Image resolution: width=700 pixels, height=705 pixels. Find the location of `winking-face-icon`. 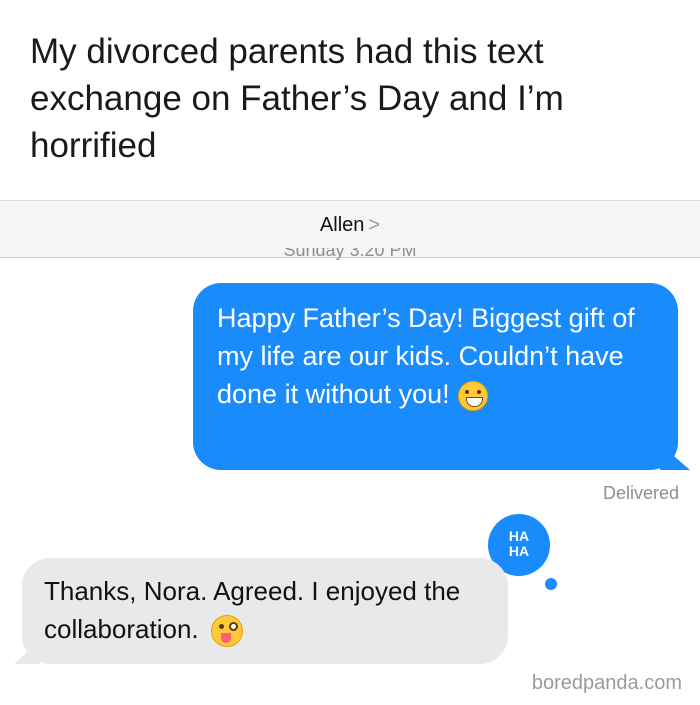

winking-face-icon is located at coordinates (226, 631).